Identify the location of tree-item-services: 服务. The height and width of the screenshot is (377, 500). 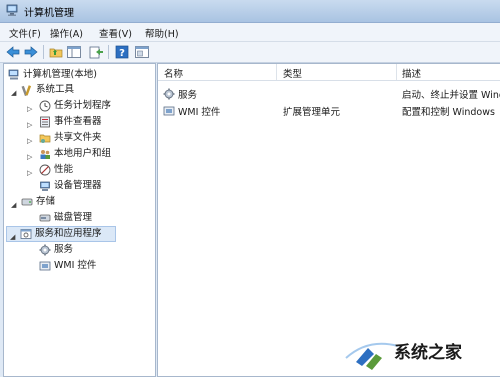
(78, 250).